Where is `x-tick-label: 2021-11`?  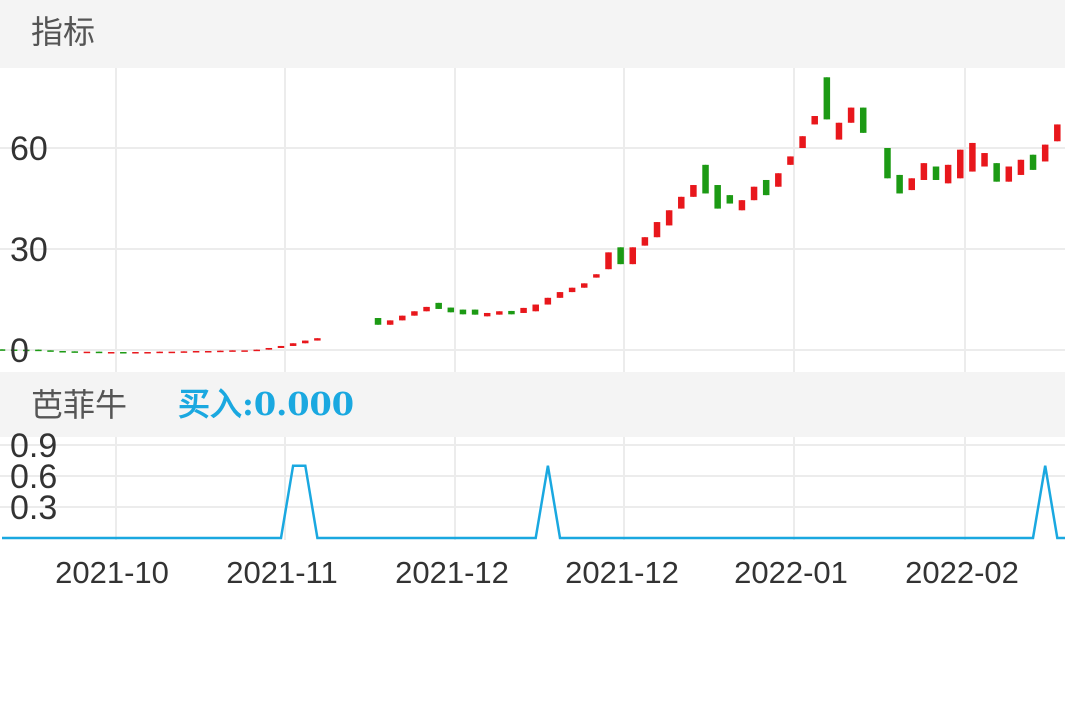 x-tick-label: 2021-11 is located at coordinates (281, 572).